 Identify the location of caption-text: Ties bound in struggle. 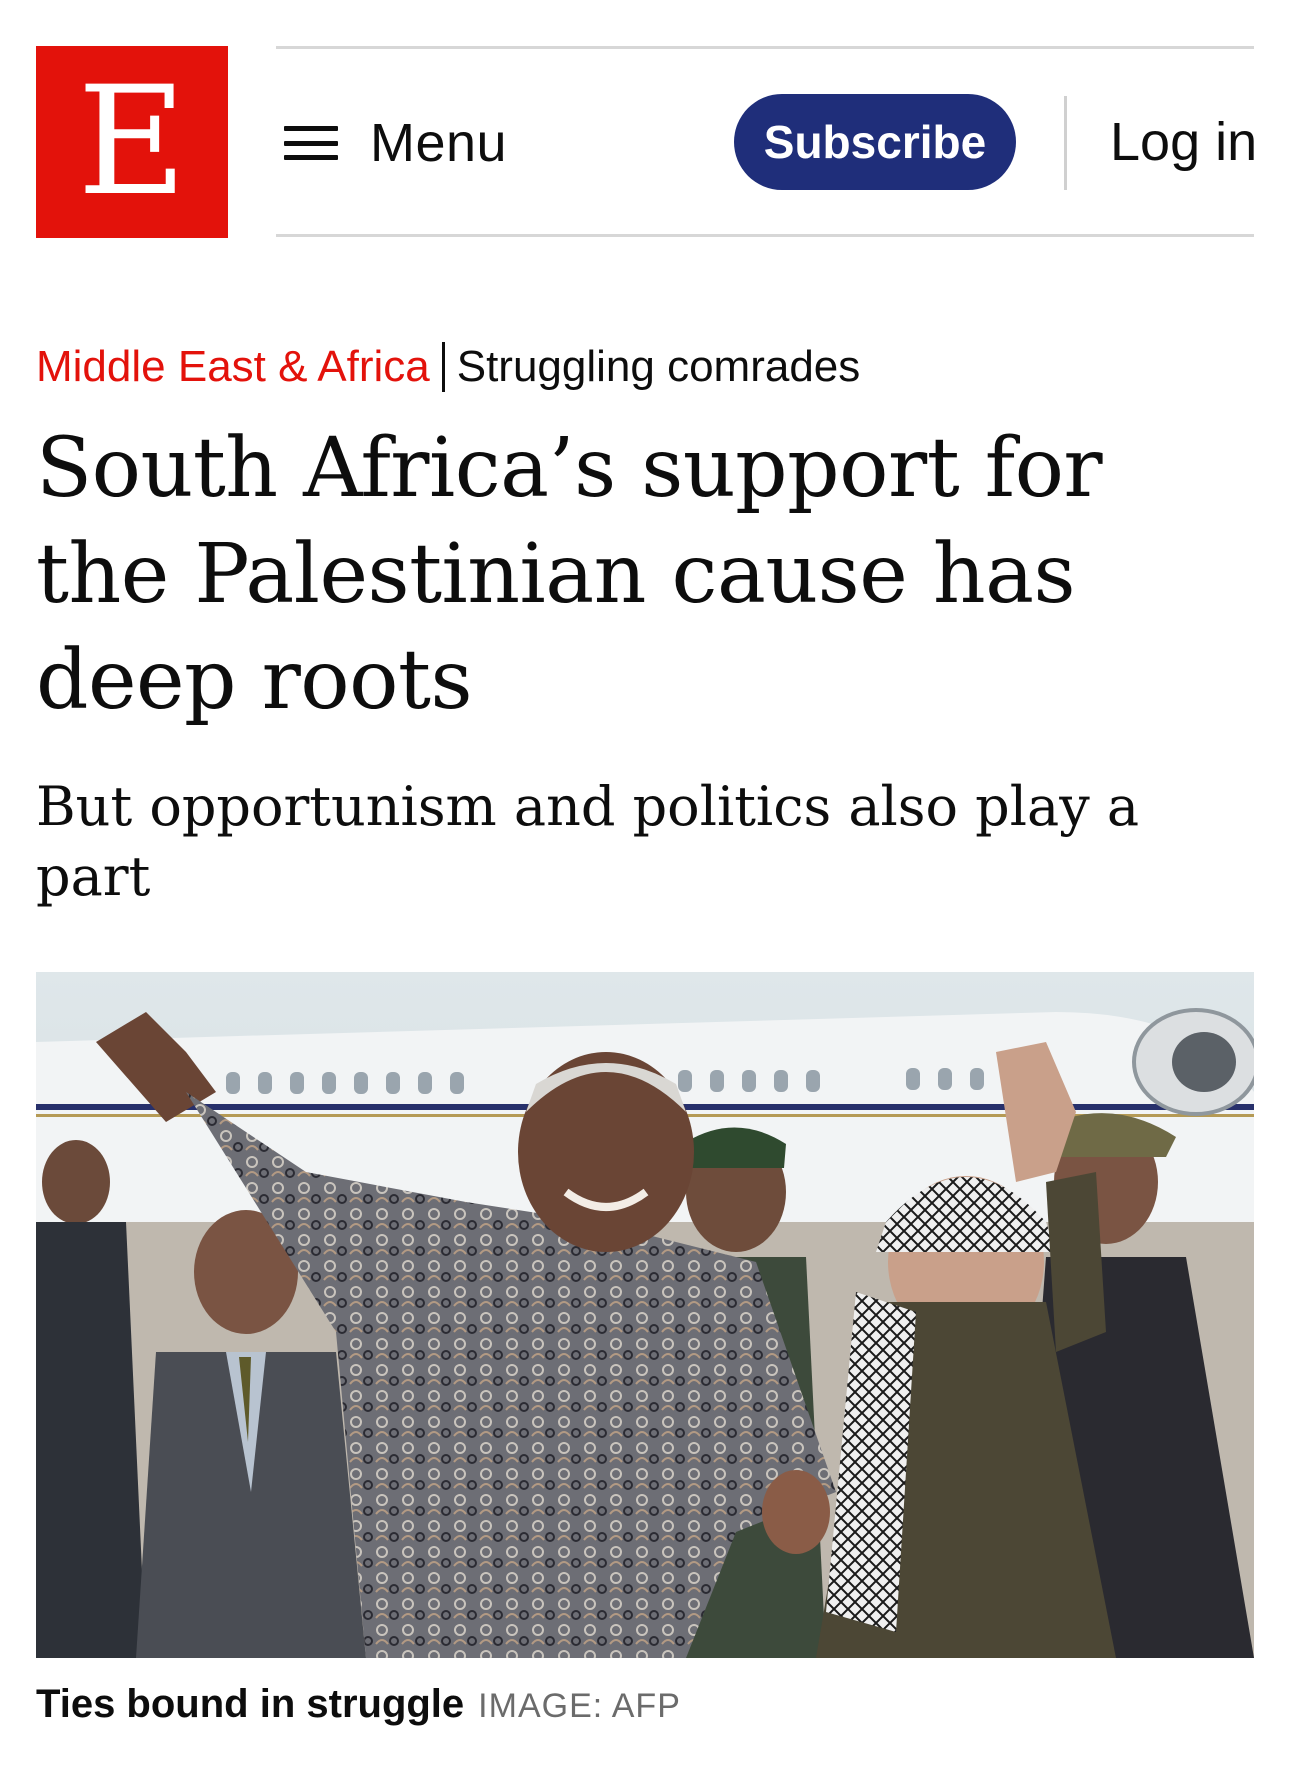
(250, 1704).